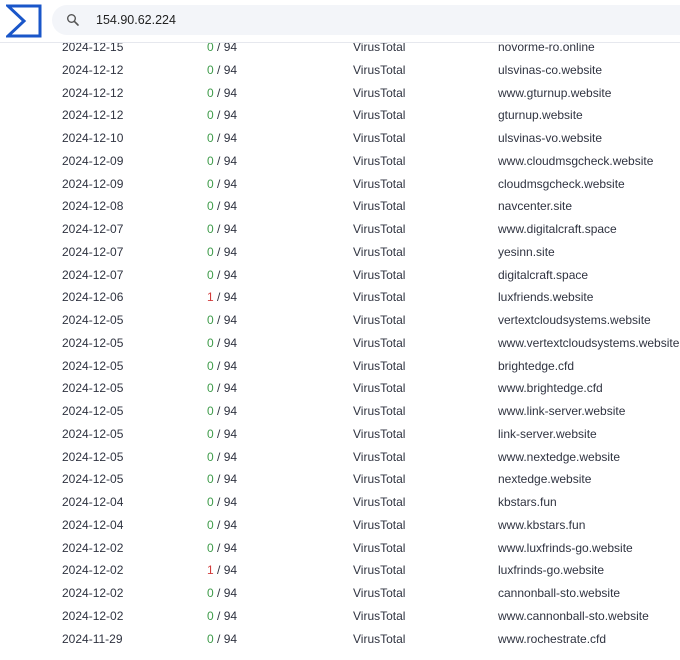  What do you see at coordinates (554, 93) in the screenshot?
I see `domain-link: www.gturnup.website` at bounding box center [554, 93].